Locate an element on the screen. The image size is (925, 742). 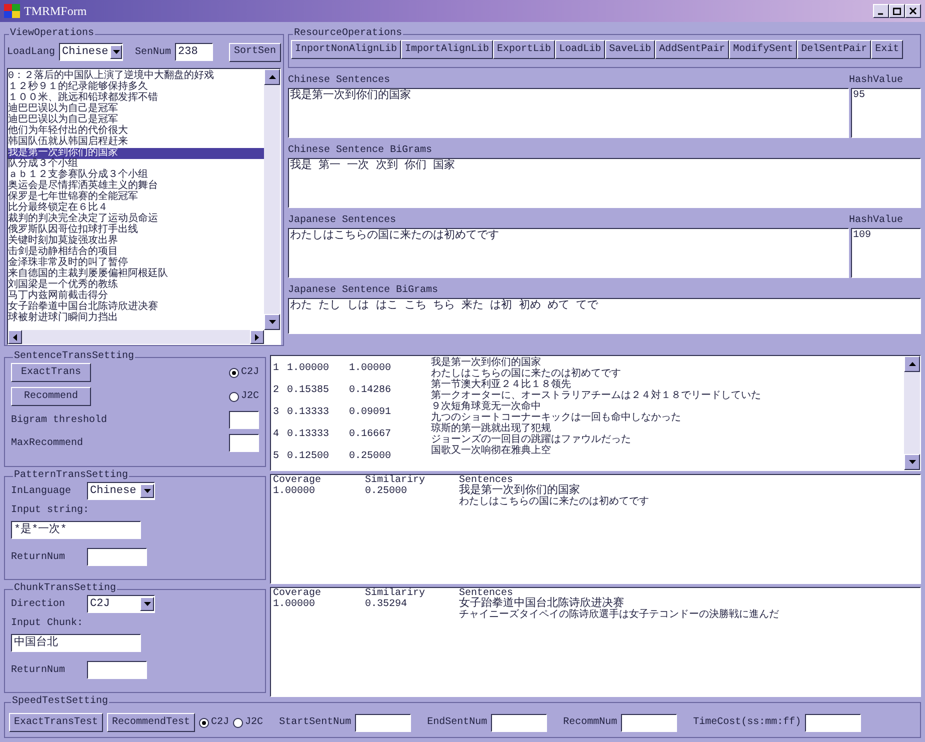
toolbar-button: InportNonAlignLib is located at coordinates (346, 49).